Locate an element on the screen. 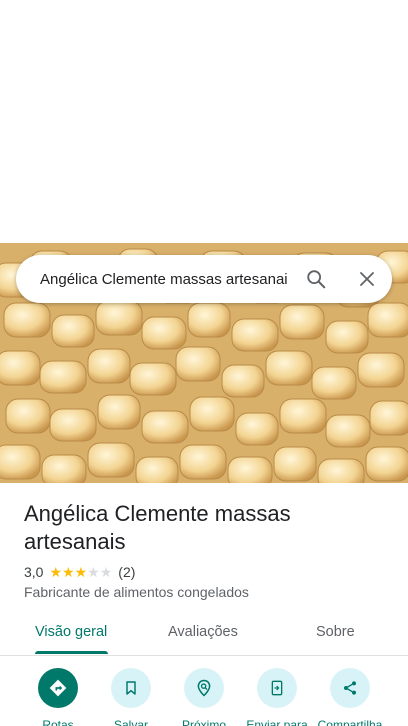 The image size is (408, 726). active-tab-indicator is located at coordinates (71, 652).